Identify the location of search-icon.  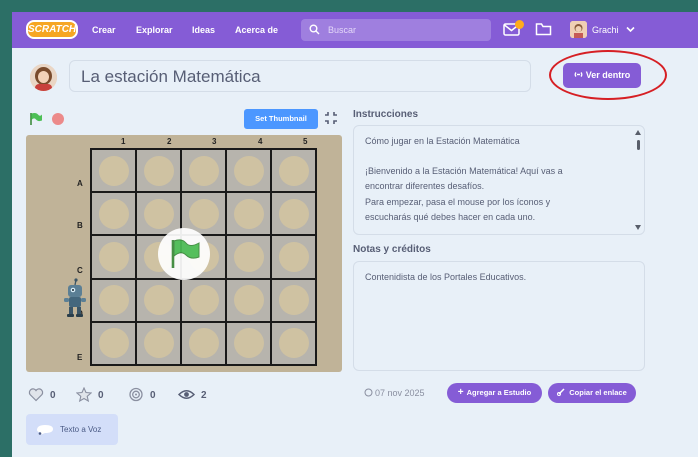
(314, 29).